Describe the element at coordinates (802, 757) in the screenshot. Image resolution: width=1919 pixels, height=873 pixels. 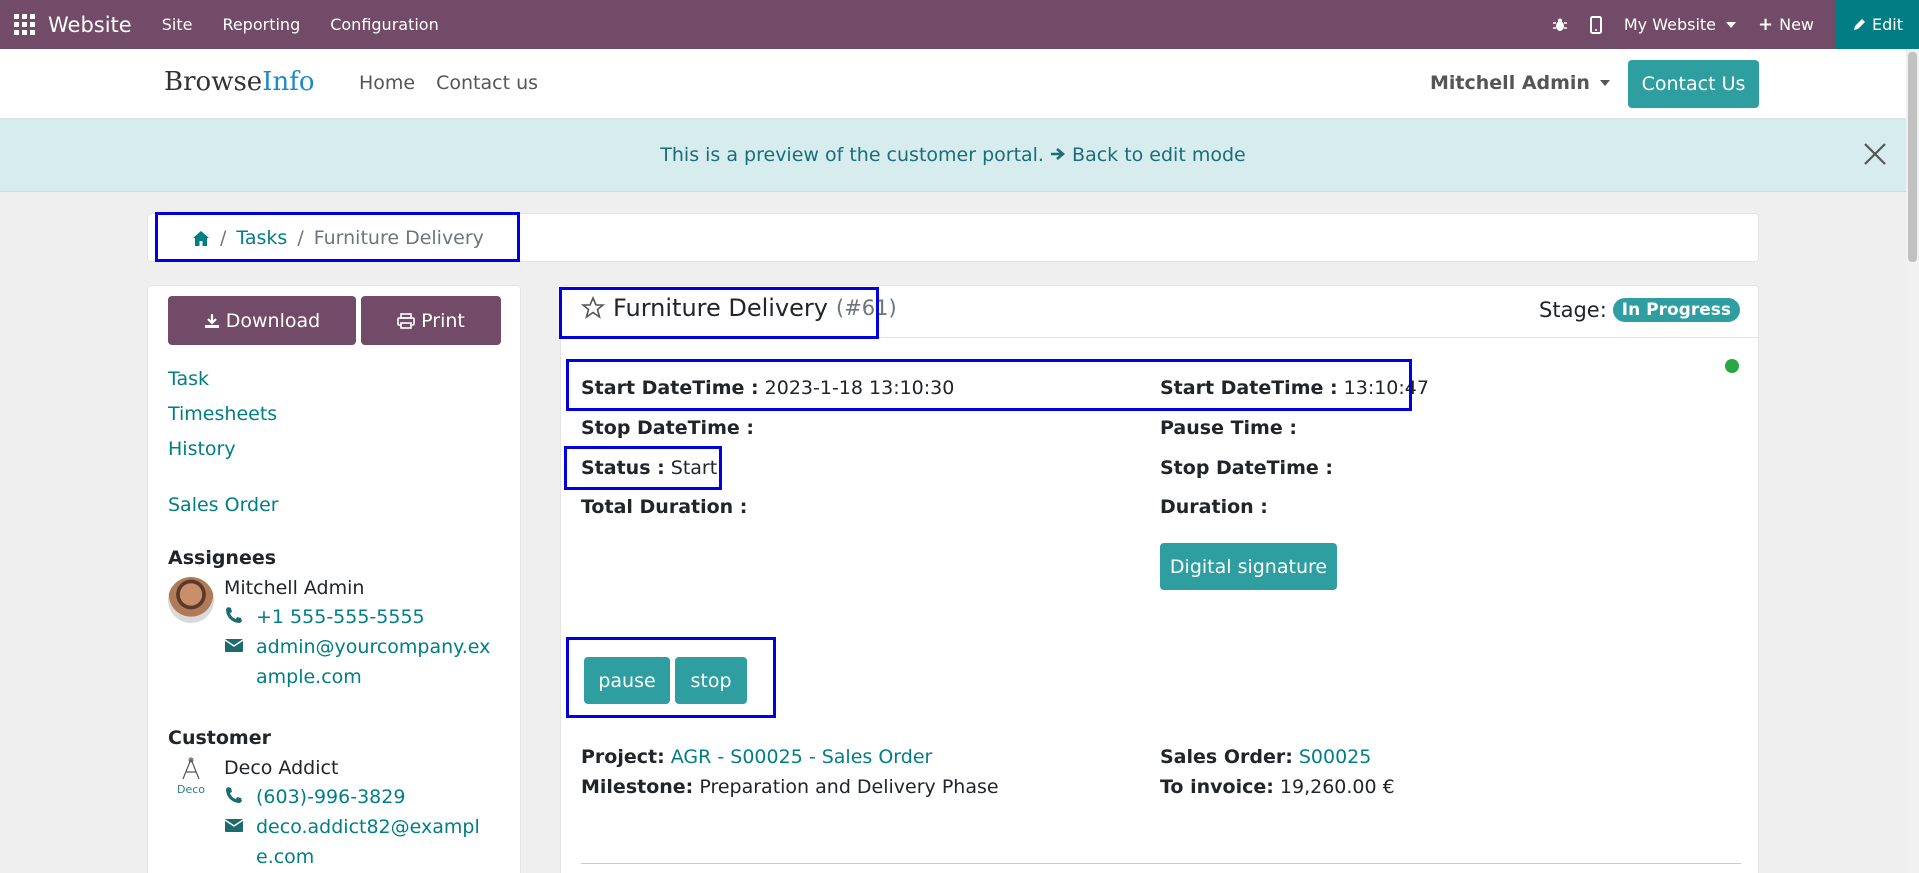
I see `project-link: AGR - S00025 - Sales Order` at that location.